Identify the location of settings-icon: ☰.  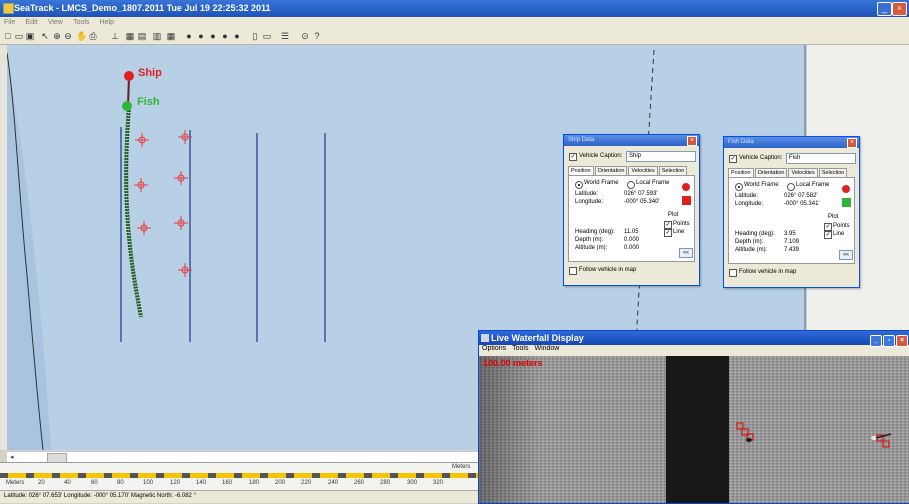
(285, 36).